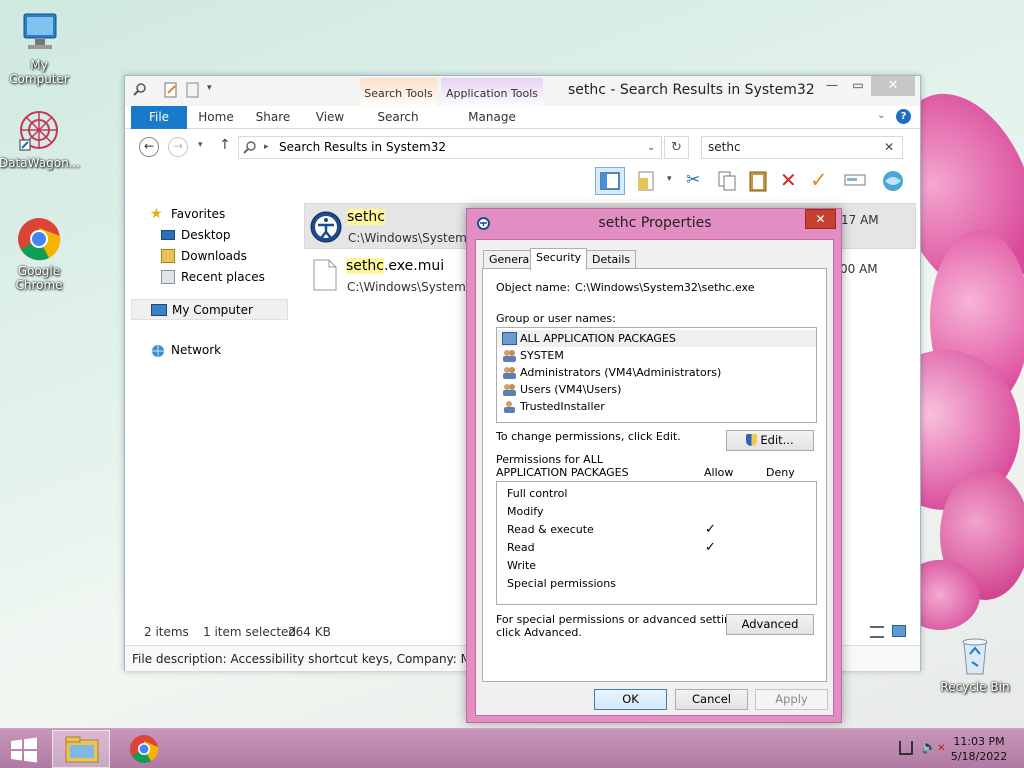 This screenshot has width=1024, height=768. Describe the element at coordinates (450, 147) in the screenshot. I see `address-bar: ▸ Search Results in System32 ⌄` at that location.